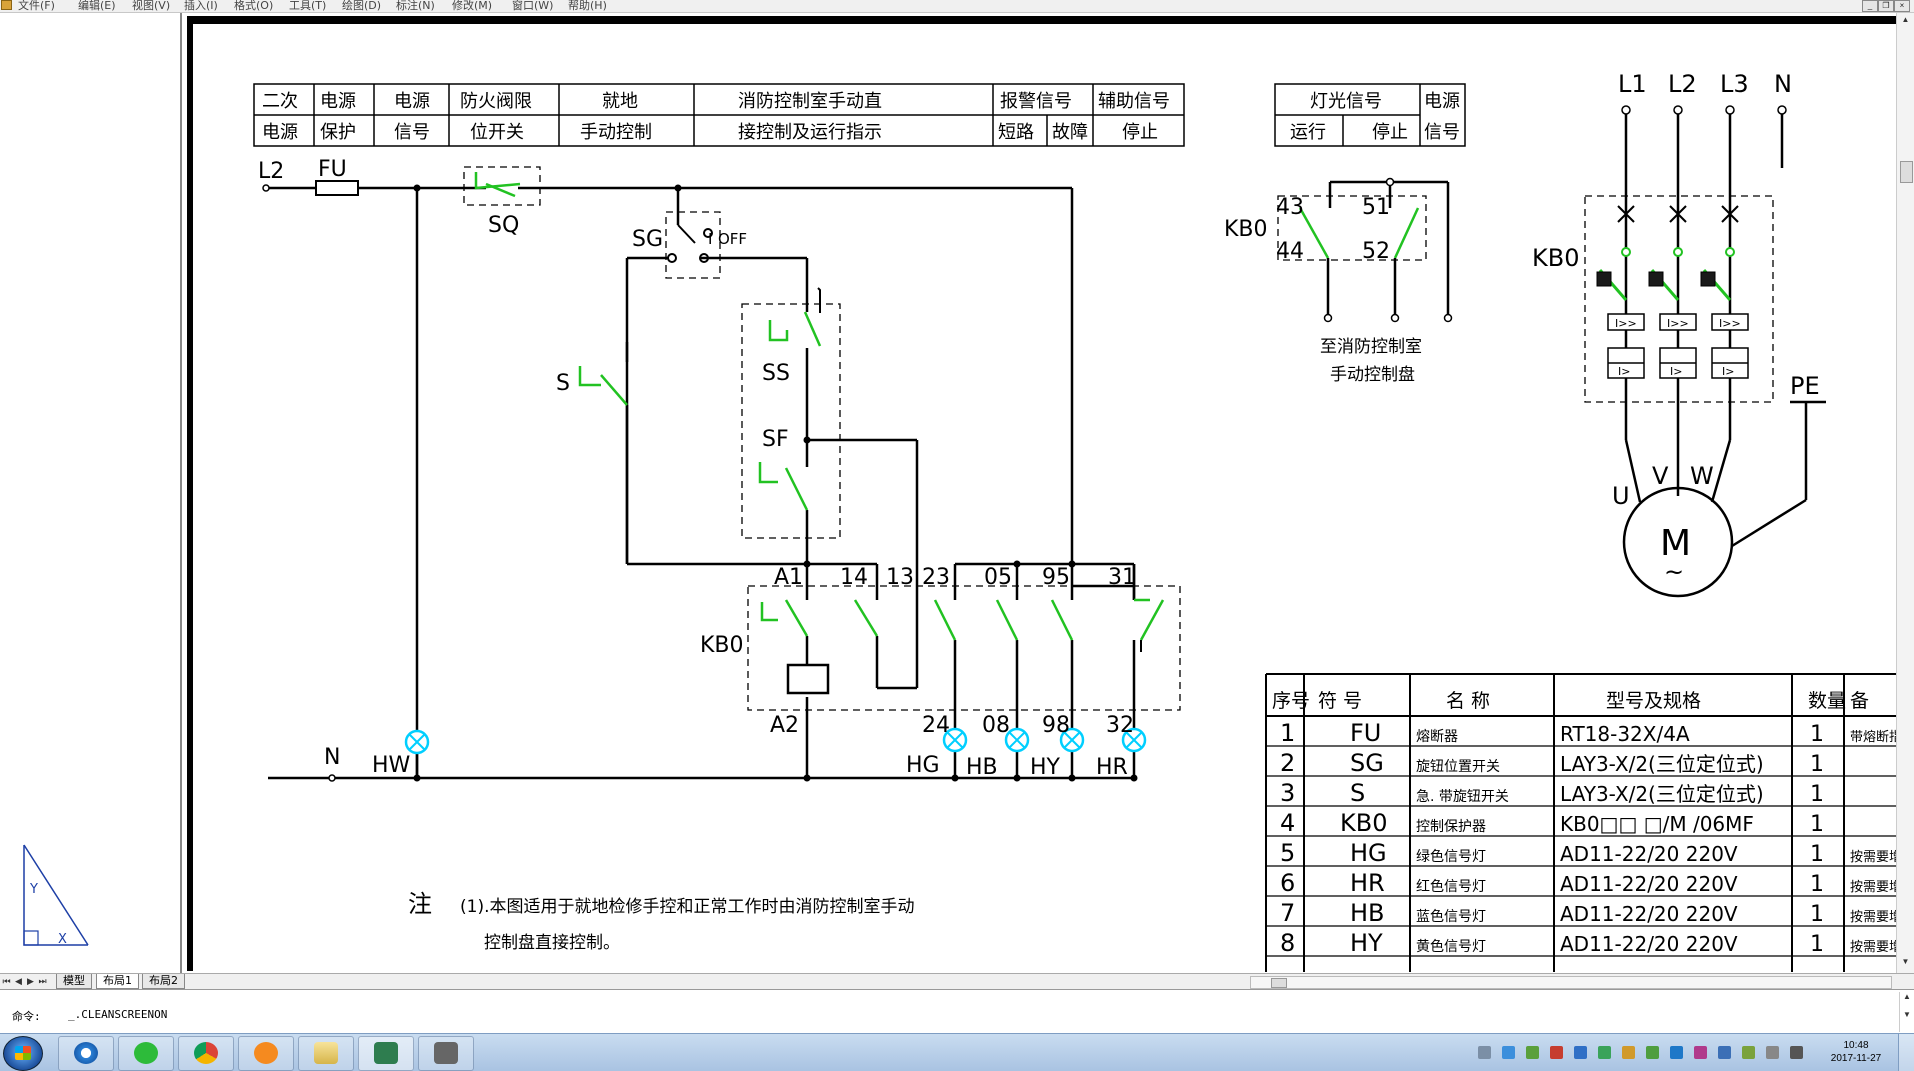 Image resolution: width=1914 pixels, height=1071 pixels. Describe the element at coordinates (56, 895) in the screenshot. I see `ucs-icon: Y X` at that location.